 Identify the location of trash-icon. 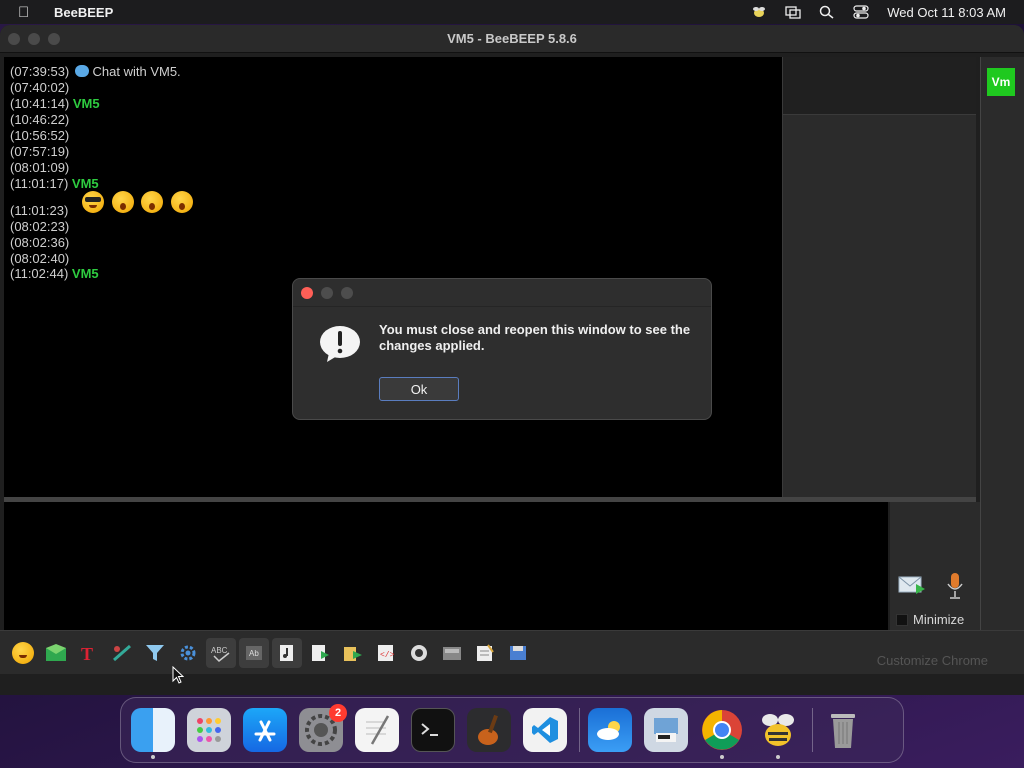
(843, 730).